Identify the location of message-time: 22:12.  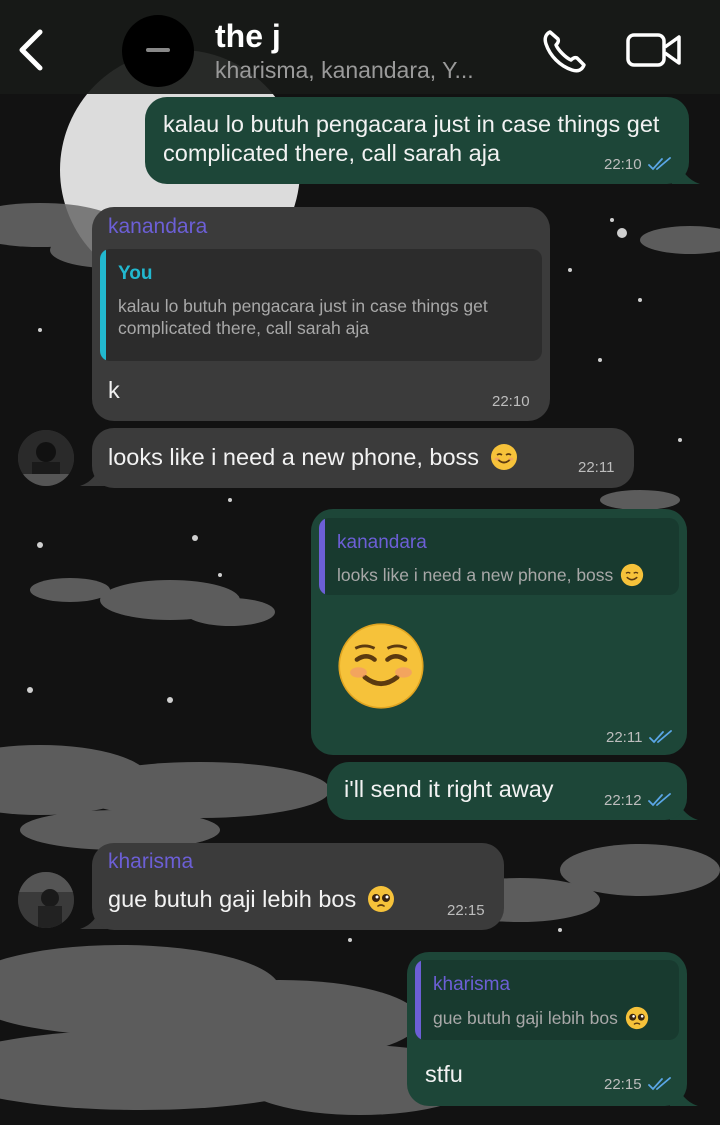
(623, 800).